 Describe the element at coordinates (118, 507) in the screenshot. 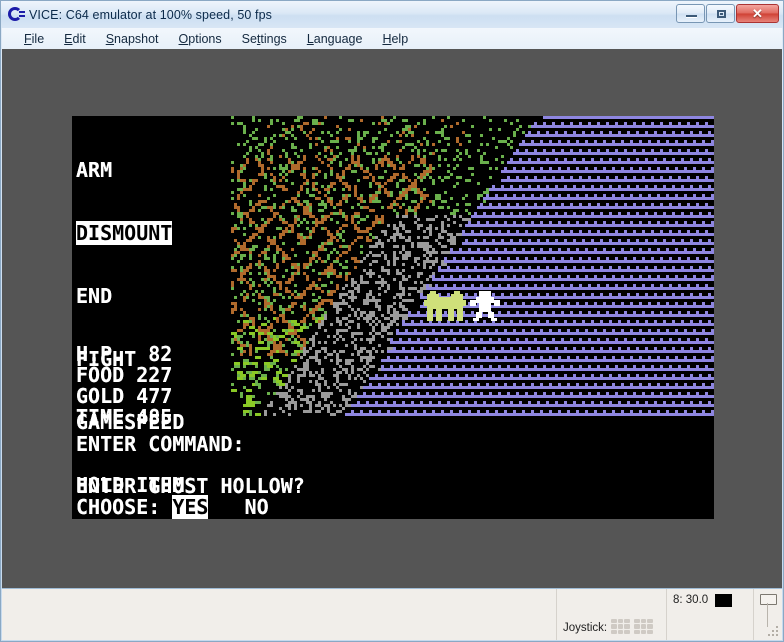

I see `choose-label: CHOOSE:` at that location.